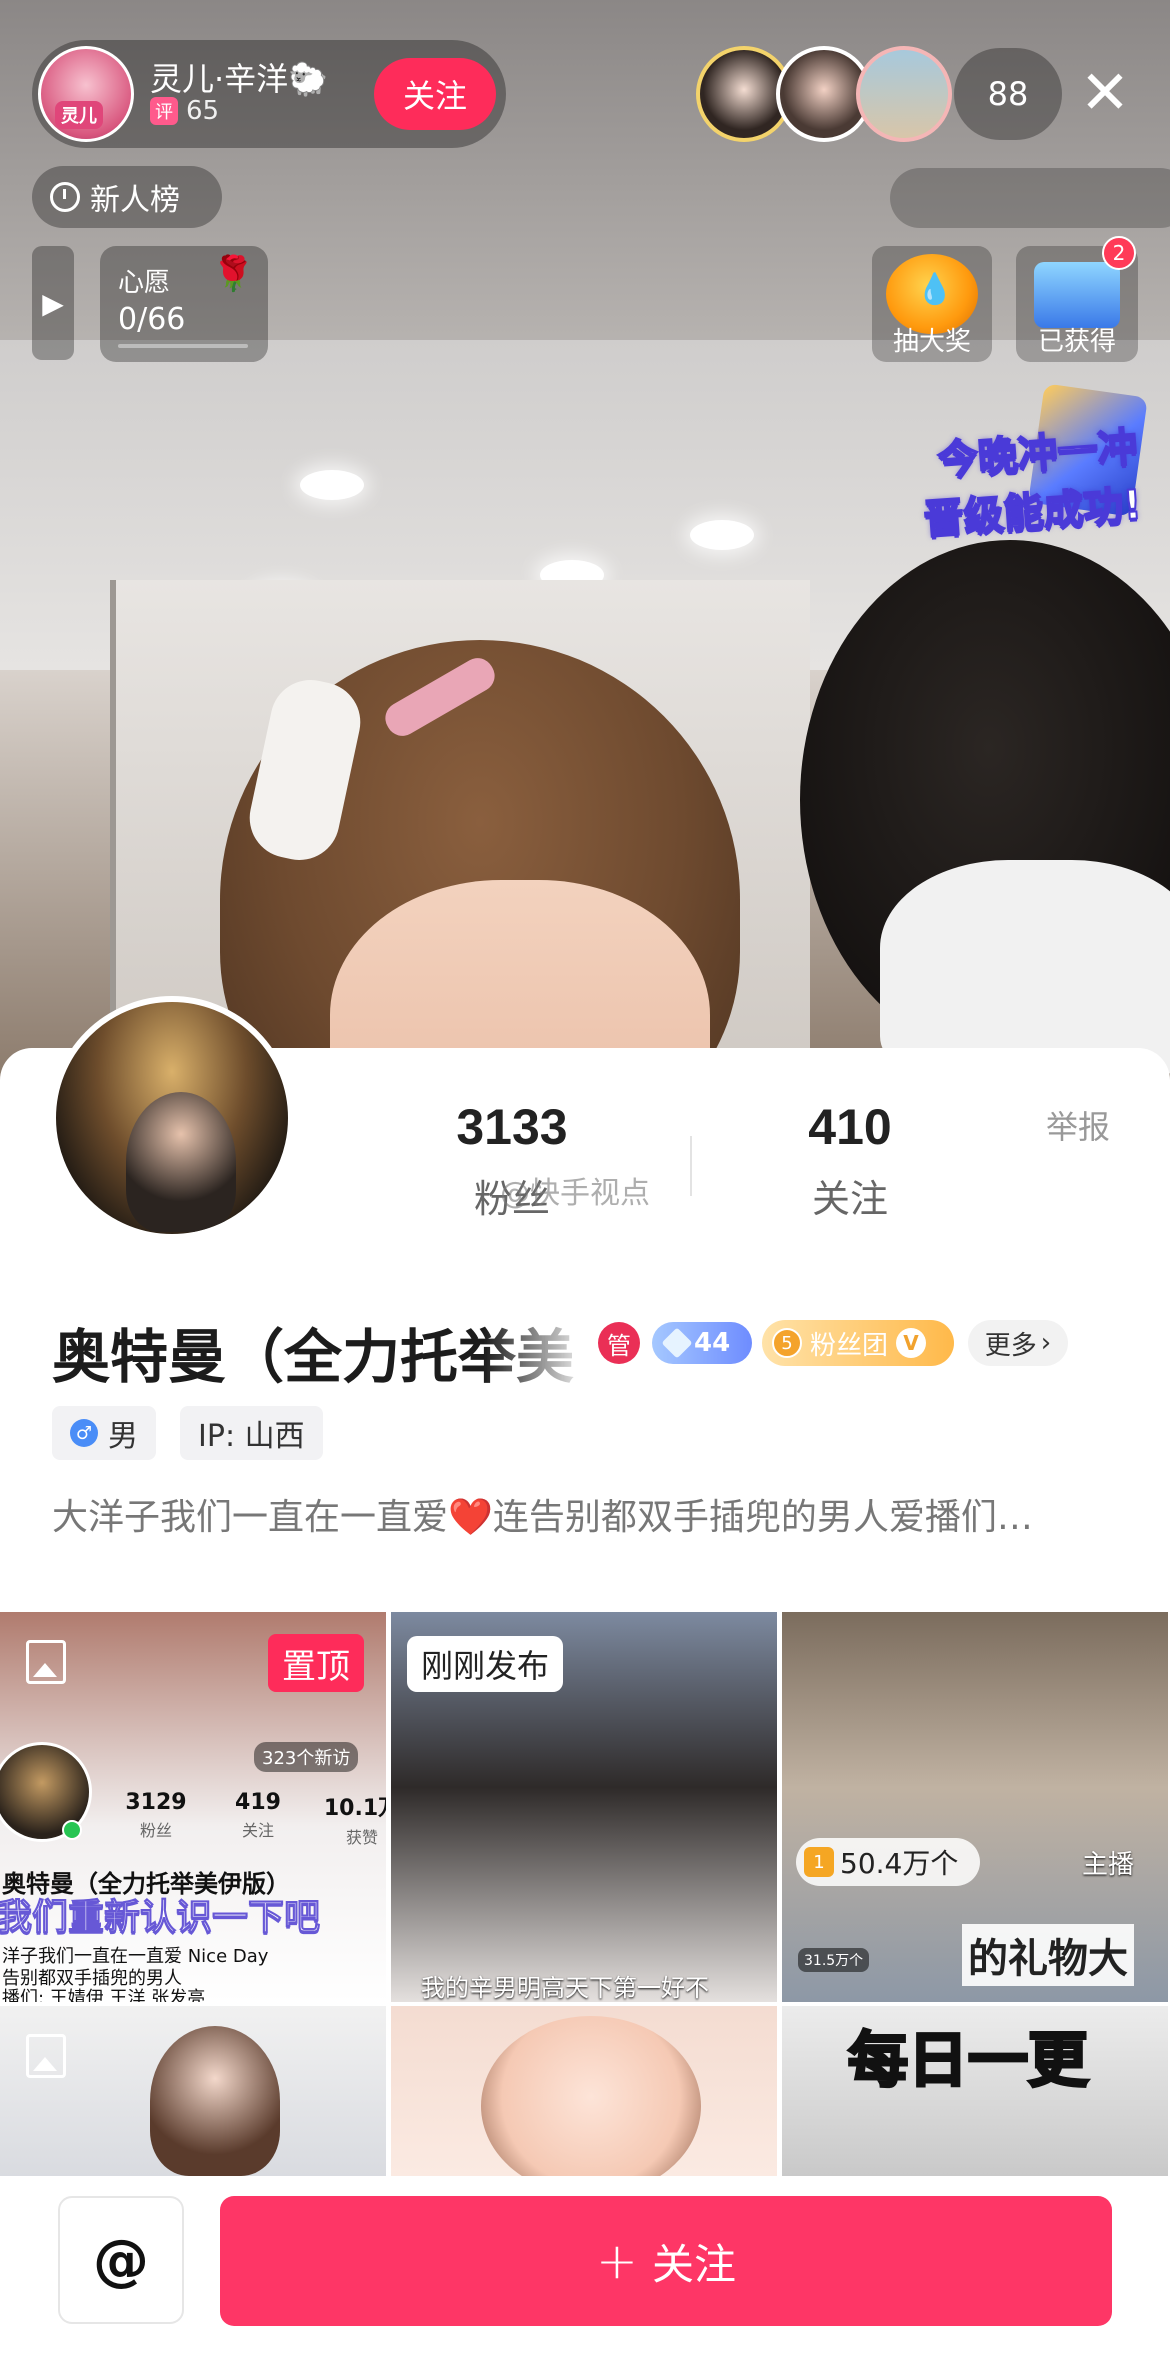 The height and width of the screenshot is (2366, 1170). What do you see at coordinates (1078, 1125) in the screenshot?
I see `report-link: 举报` at bounding box center [1078, 1125].